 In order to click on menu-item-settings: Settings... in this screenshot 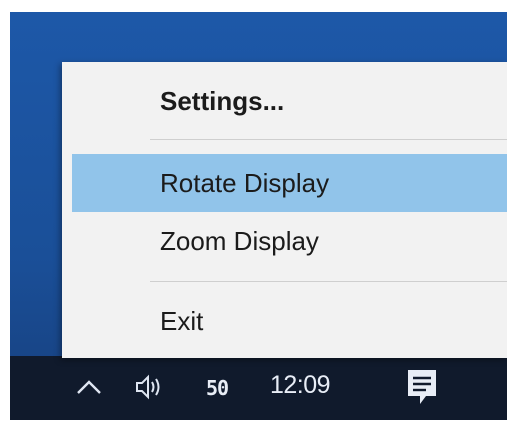, I will do `click(289, 101)`.